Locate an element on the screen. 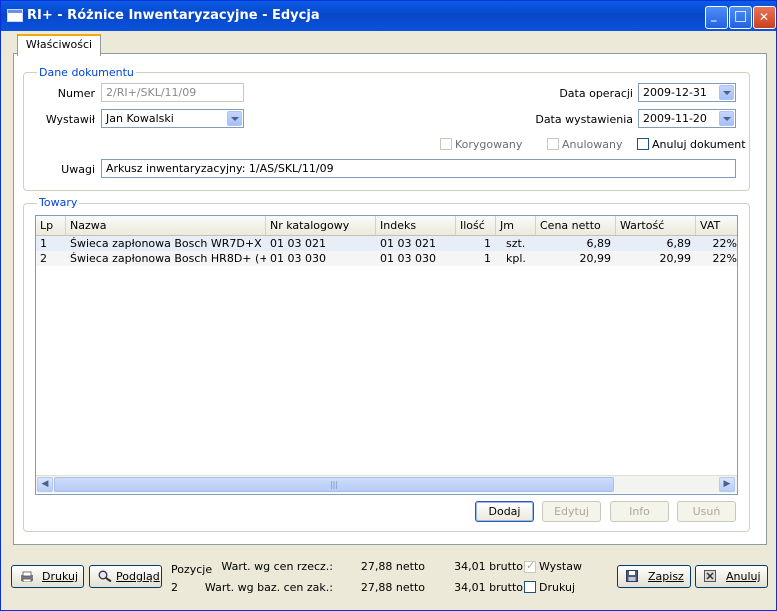 The height and width of the screenshot is (611, 777). document-group-label: Dane dokumentu is located at coordinates (86, 72).